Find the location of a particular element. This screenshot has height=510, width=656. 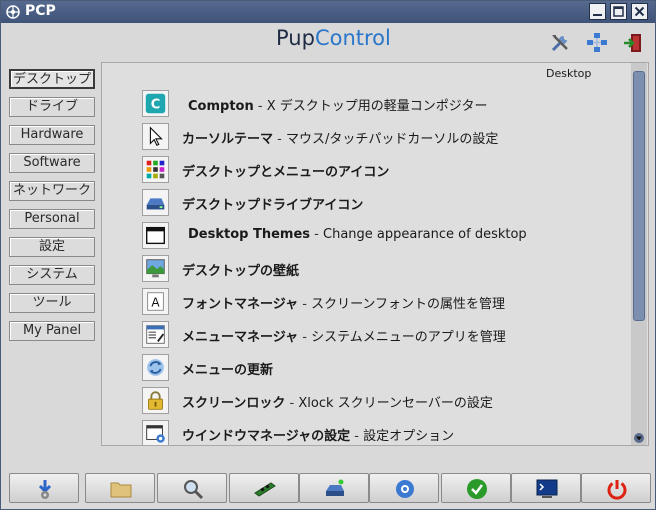

list-item-window-manager-settings: ウインドウマネージャの設定 - 設定オプション is located at coordinates (382, 432).